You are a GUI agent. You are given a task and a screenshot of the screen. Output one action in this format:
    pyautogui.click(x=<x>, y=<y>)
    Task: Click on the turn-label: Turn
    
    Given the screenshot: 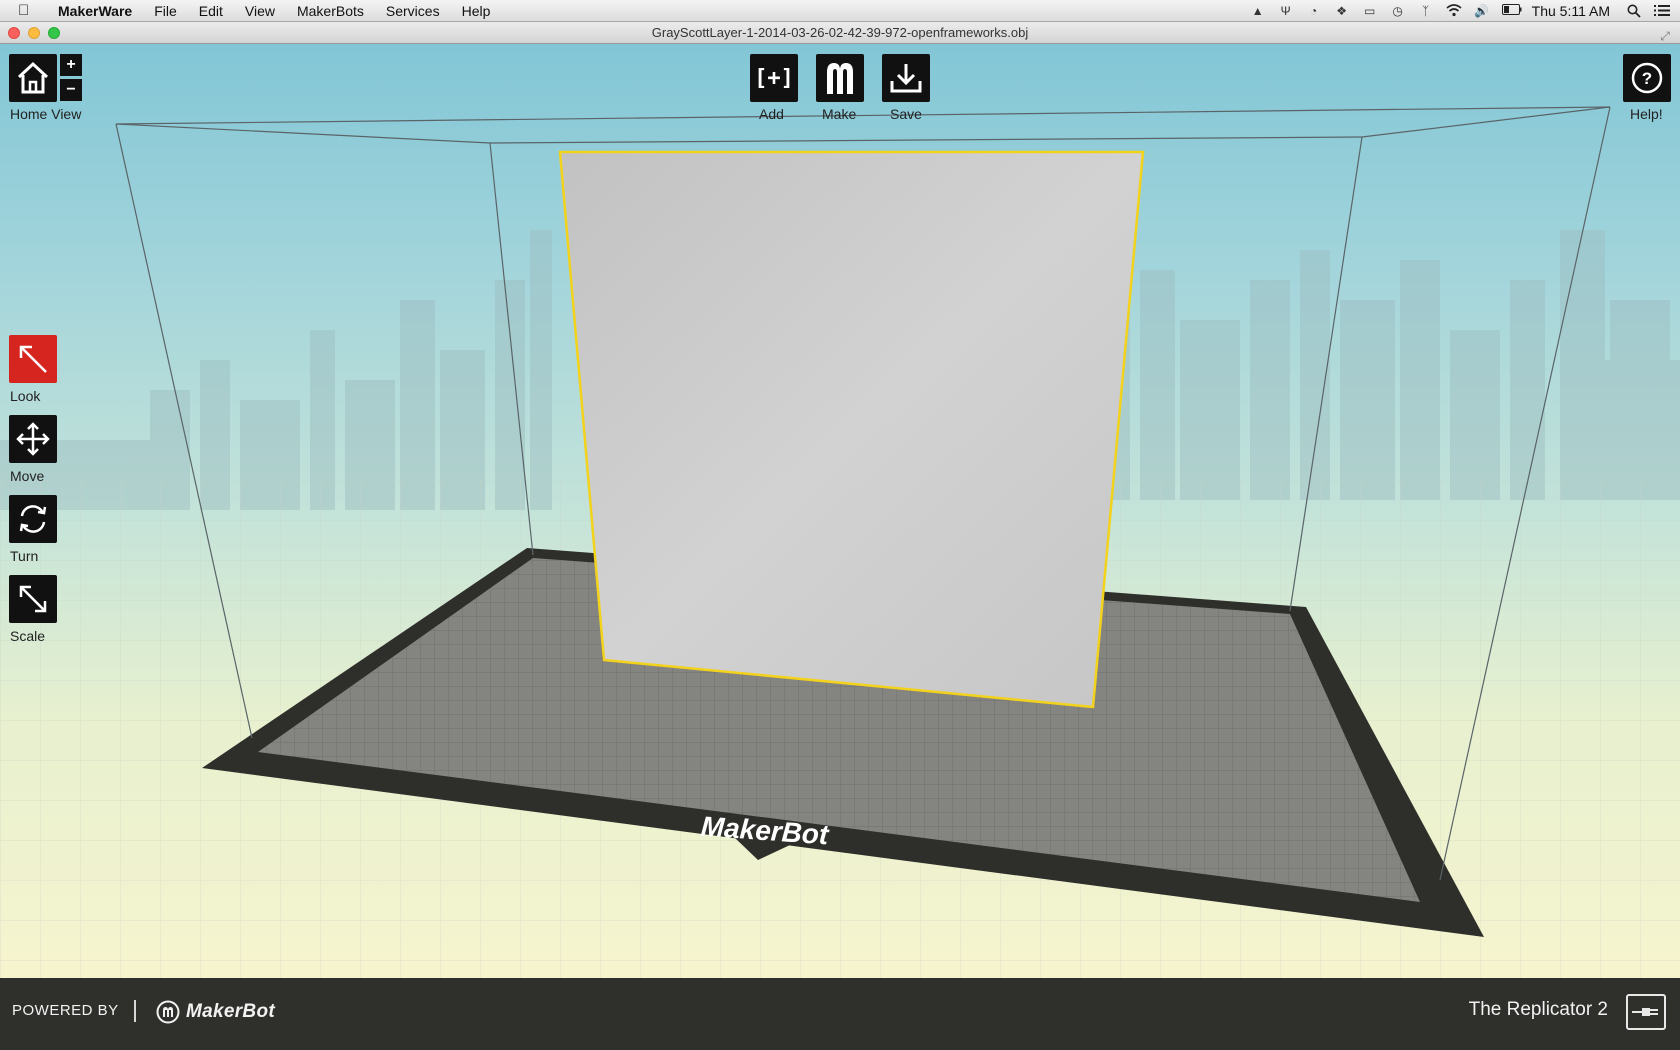 What is the action you would take?
    pyautogui.click(x=24, y=556)
    